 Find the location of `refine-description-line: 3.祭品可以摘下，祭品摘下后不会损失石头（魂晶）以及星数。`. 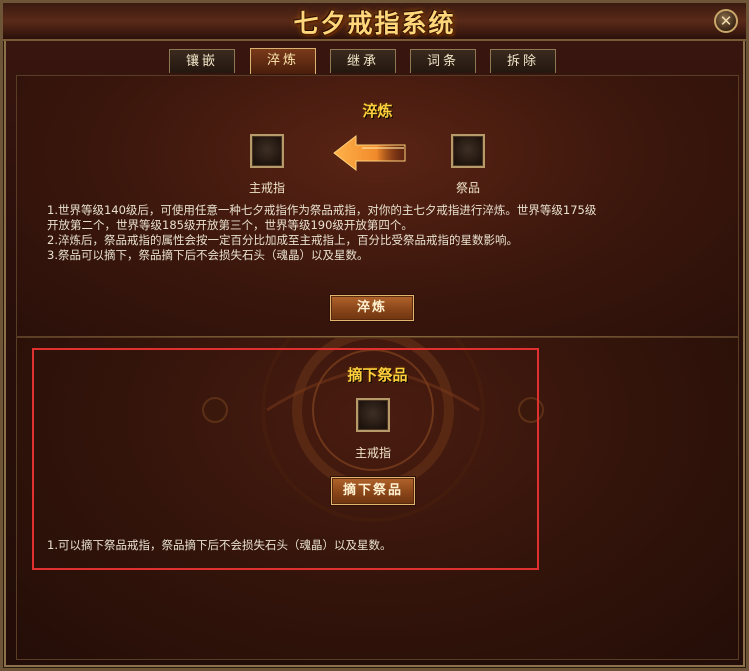

refine-description-line: 3.祭品可以摘下，祭品摘下后不会损失石头（魂晶）以及星数。 is located at coordinates (208, 255).